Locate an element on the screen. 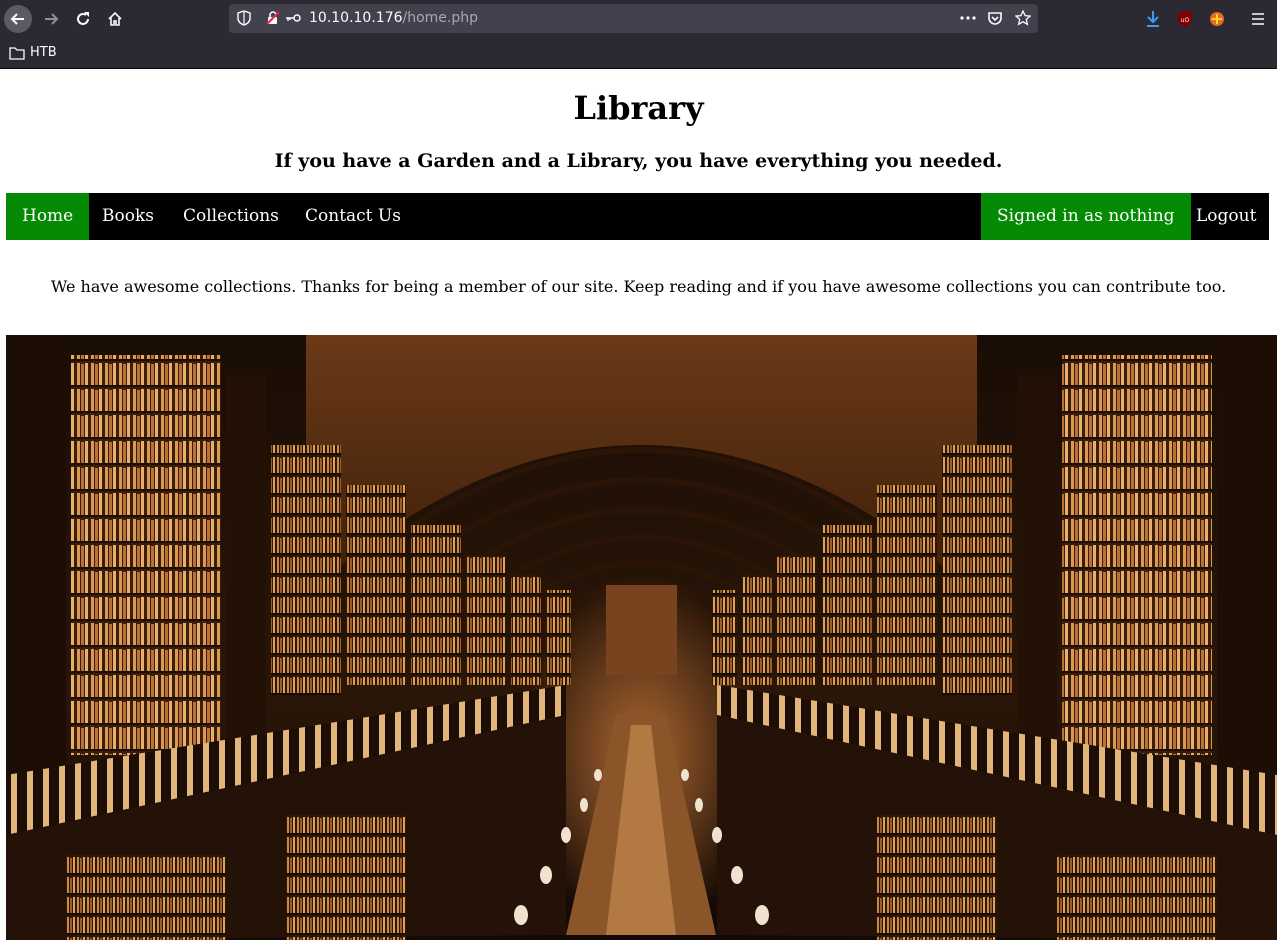 The image size is (1277, 940). ublock-button: uO is located at coordinates (1185, 19).